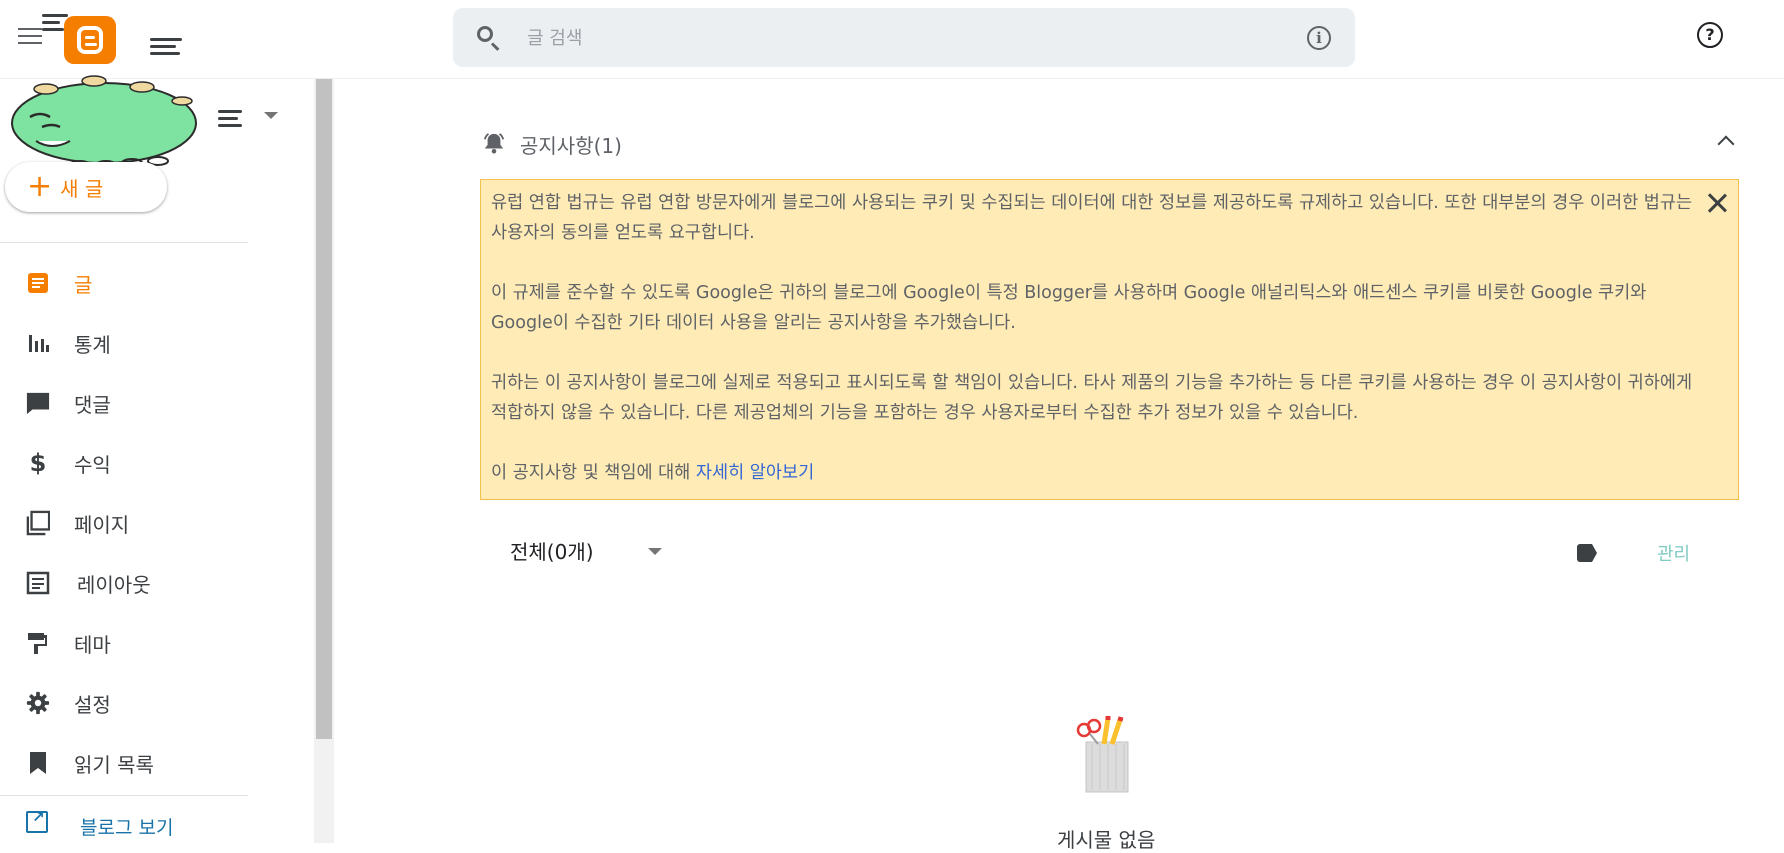  I want to click on sidebar-item-label: 테마, so click(92, 645).